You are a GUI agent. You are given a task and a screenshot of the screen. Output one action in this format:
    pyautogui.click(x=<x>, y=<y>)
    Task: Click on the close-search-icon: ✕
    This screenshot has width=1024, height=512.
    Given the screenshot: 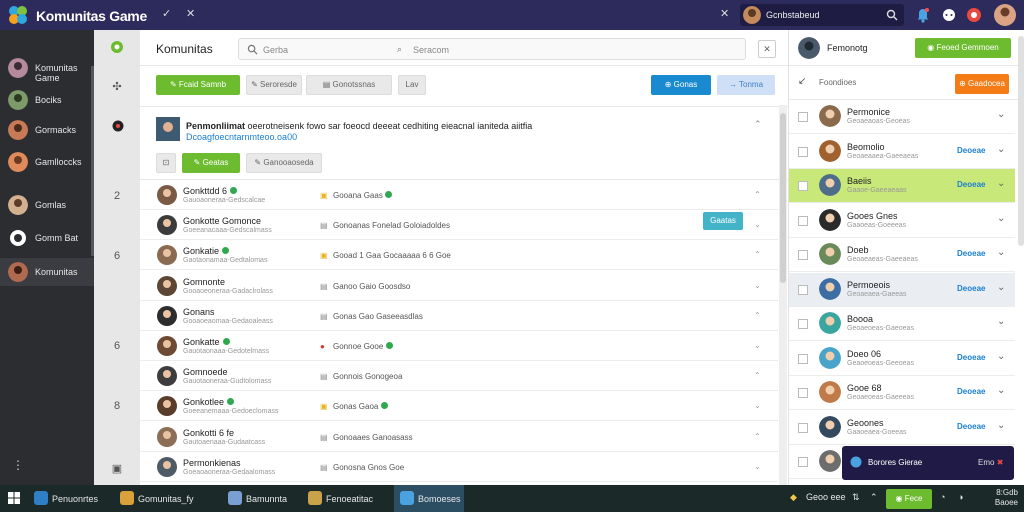 What is the action you would take?
    pyautogui.click(x=724, y=14)
    